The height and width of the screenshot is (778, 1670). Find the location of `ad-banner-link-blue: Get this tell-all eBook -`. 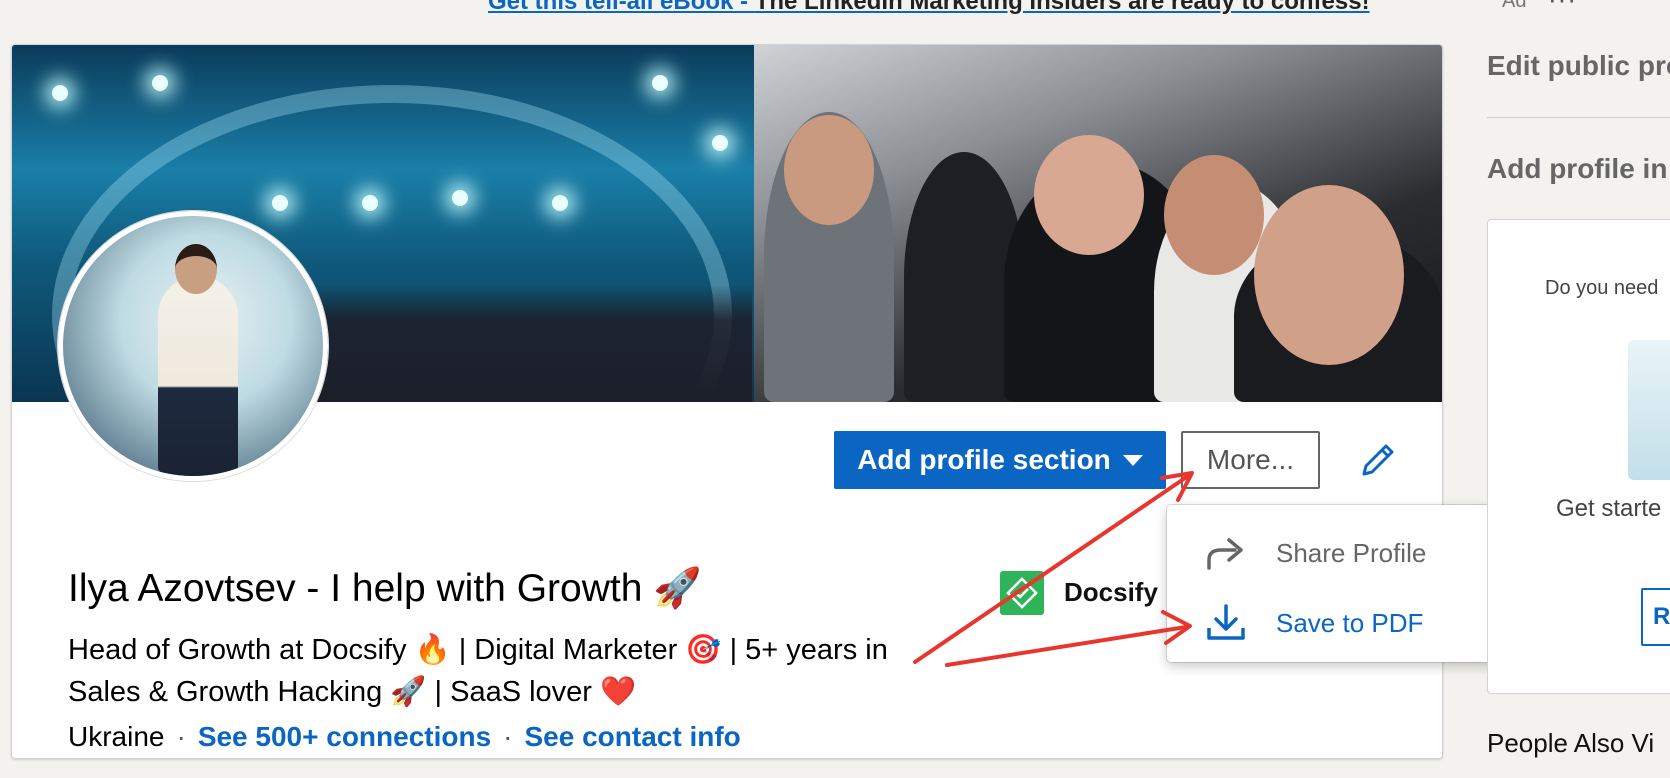

ad-banner-link-blue: Get this tell-all eBook - is located at coordinates (621, 7).